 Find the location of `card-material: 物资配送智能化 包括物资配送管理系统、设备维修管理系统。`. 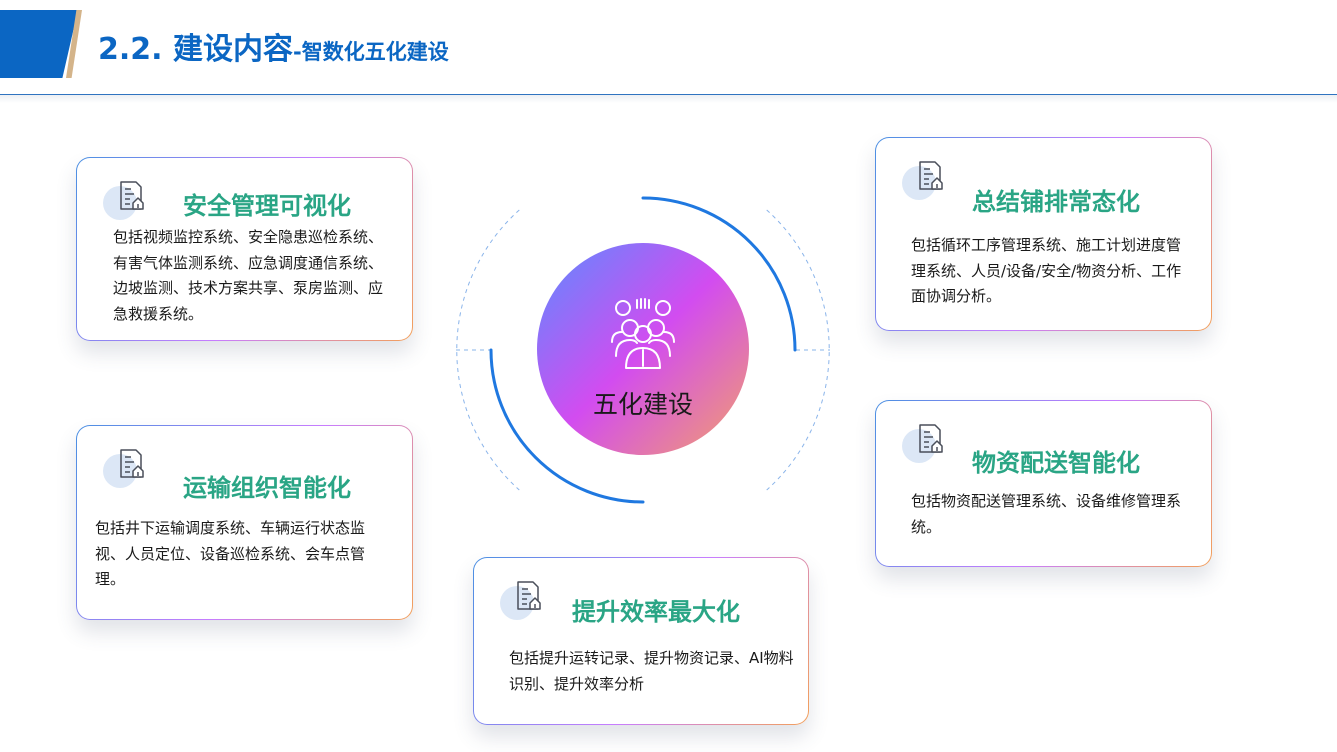

card-material: 物资配送智能化 包括物资配送管理系统、设备维修管理系统。 is located at coordinates (1043, 483).